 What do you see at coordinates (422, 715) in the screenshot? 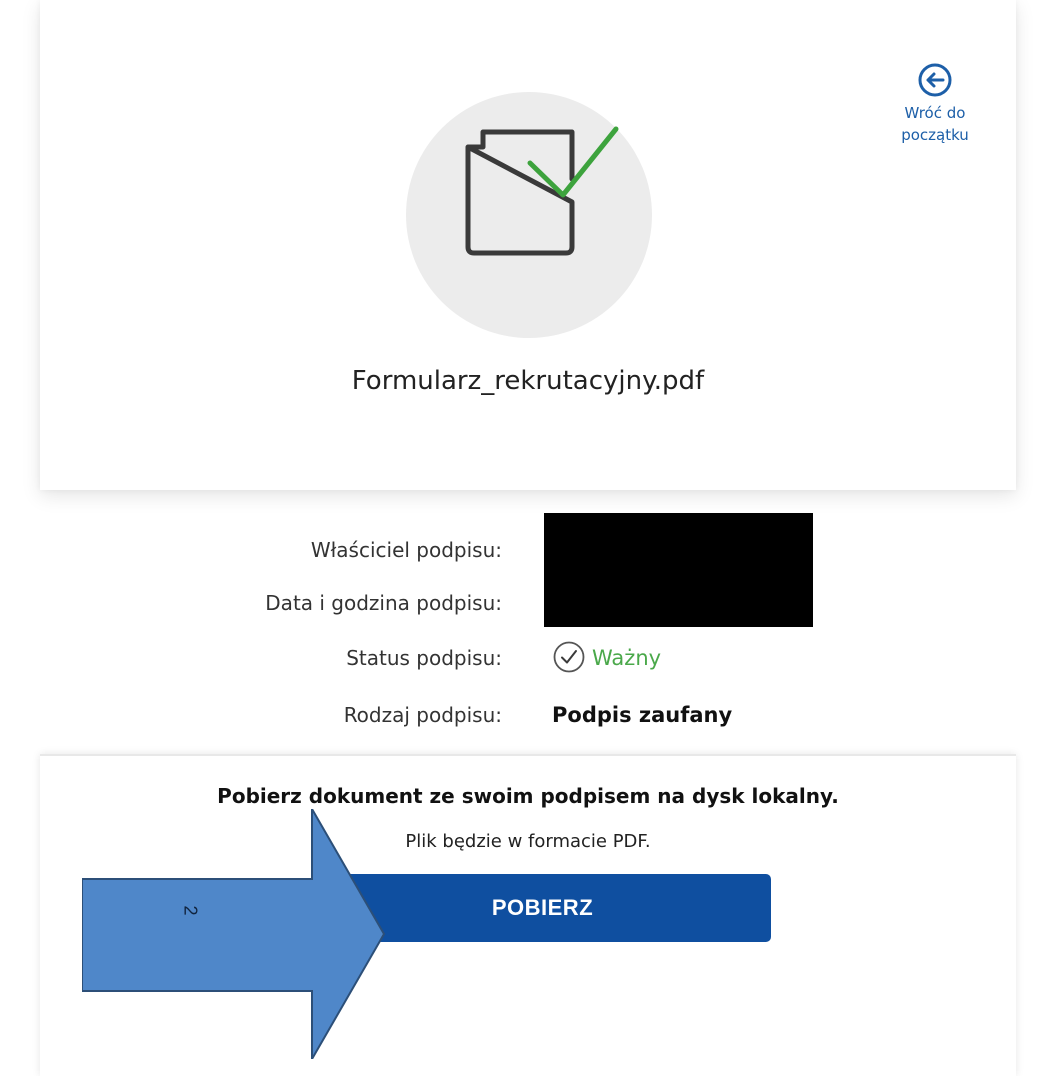
I see `signature-type-label: Rodzaj podpisu:` at bounding box center [422, 715].